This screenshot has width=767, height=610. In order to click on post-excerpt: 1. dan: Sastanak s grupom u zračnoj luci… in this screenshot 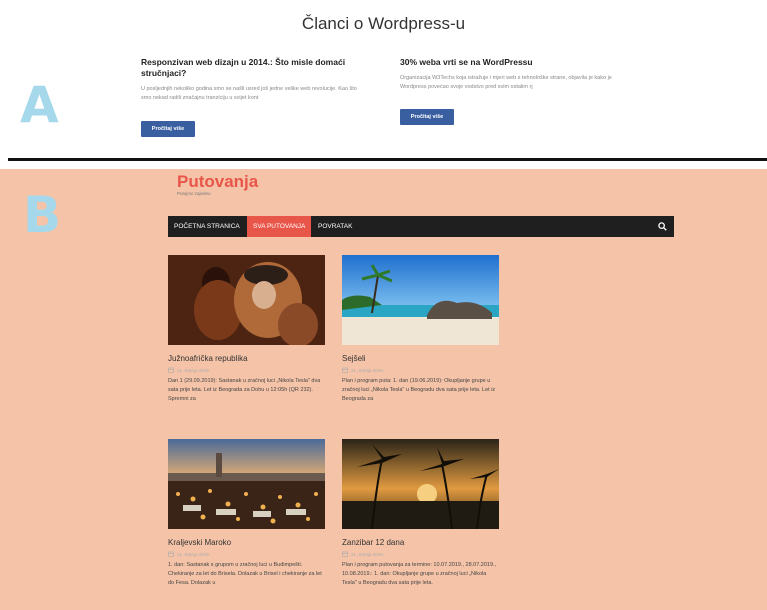, I will do `click(245, 574)`.